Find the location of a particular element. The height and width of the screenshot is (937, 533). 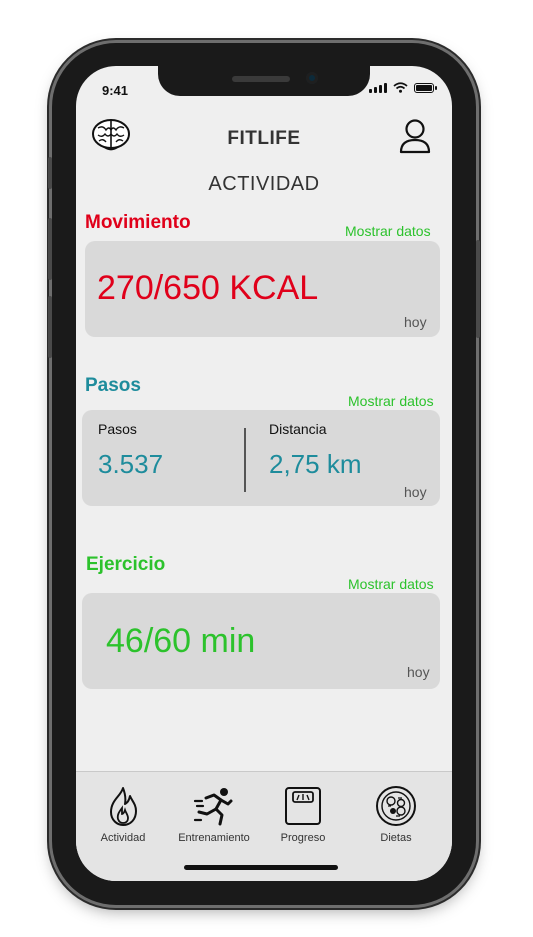

tab-label: Actividad is located at coordinates (123, 838).